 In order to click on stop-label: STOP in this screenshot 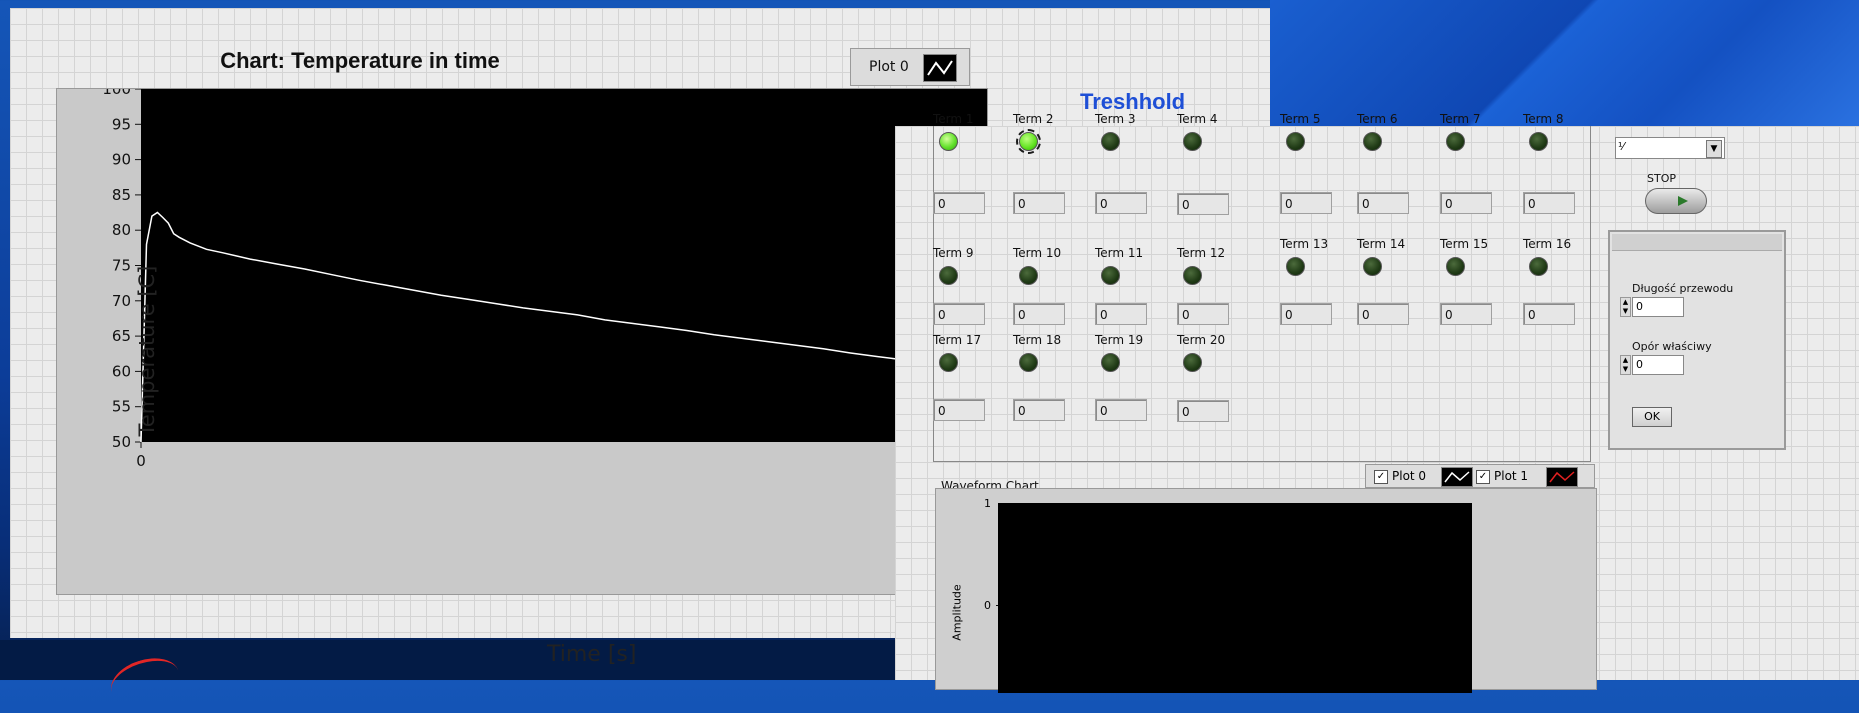, I will do `click(1661, 178)`.